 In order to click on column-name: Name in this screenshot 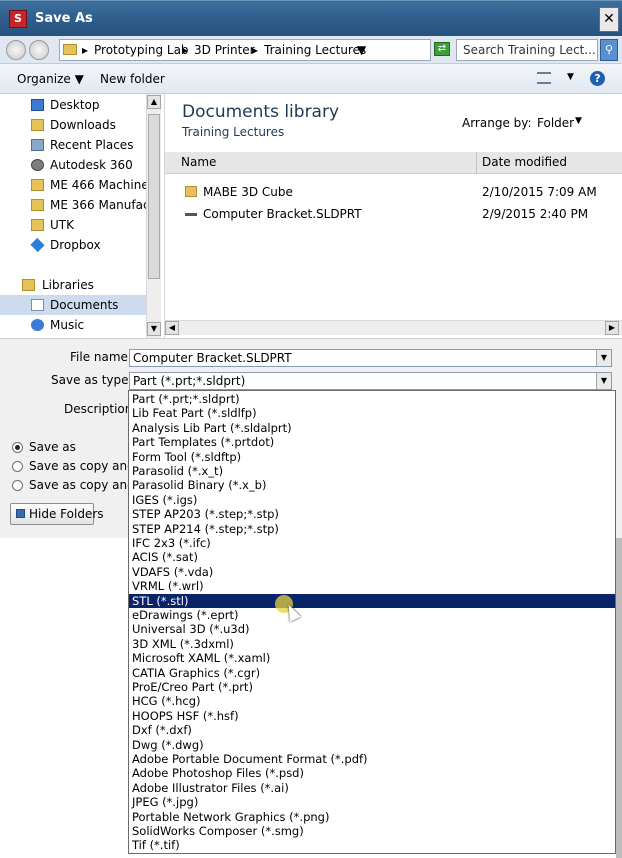, I will do `click(198, 162)`.